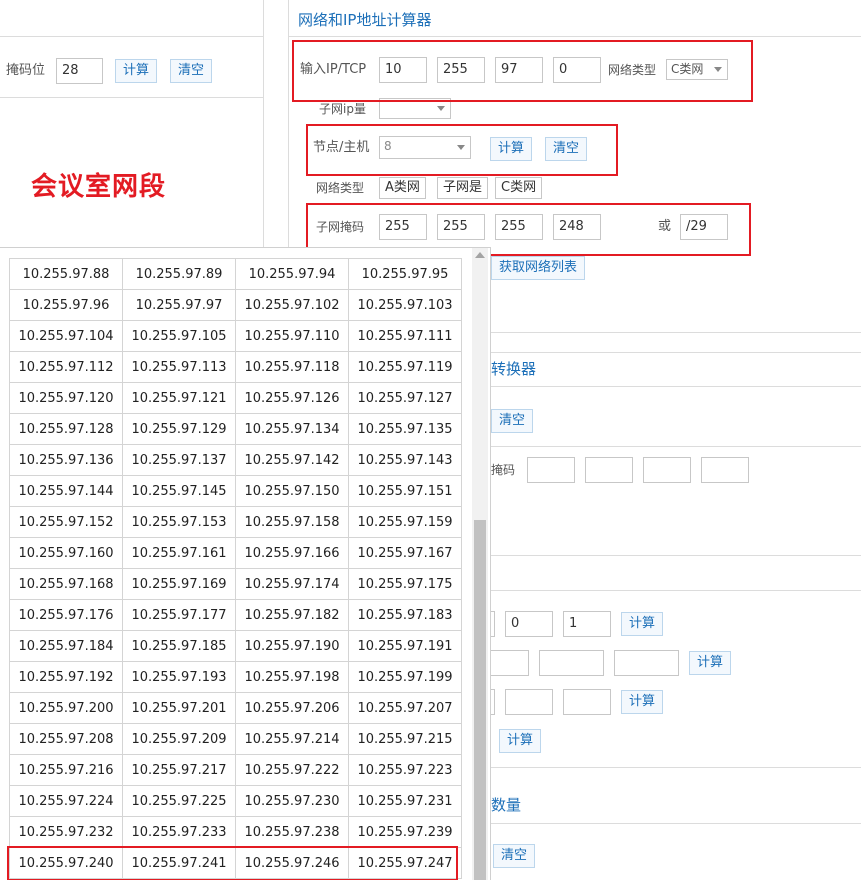 The image size is (861, 880). I want to click on ip-cell: 10.255.97.216, so click(66, 770).